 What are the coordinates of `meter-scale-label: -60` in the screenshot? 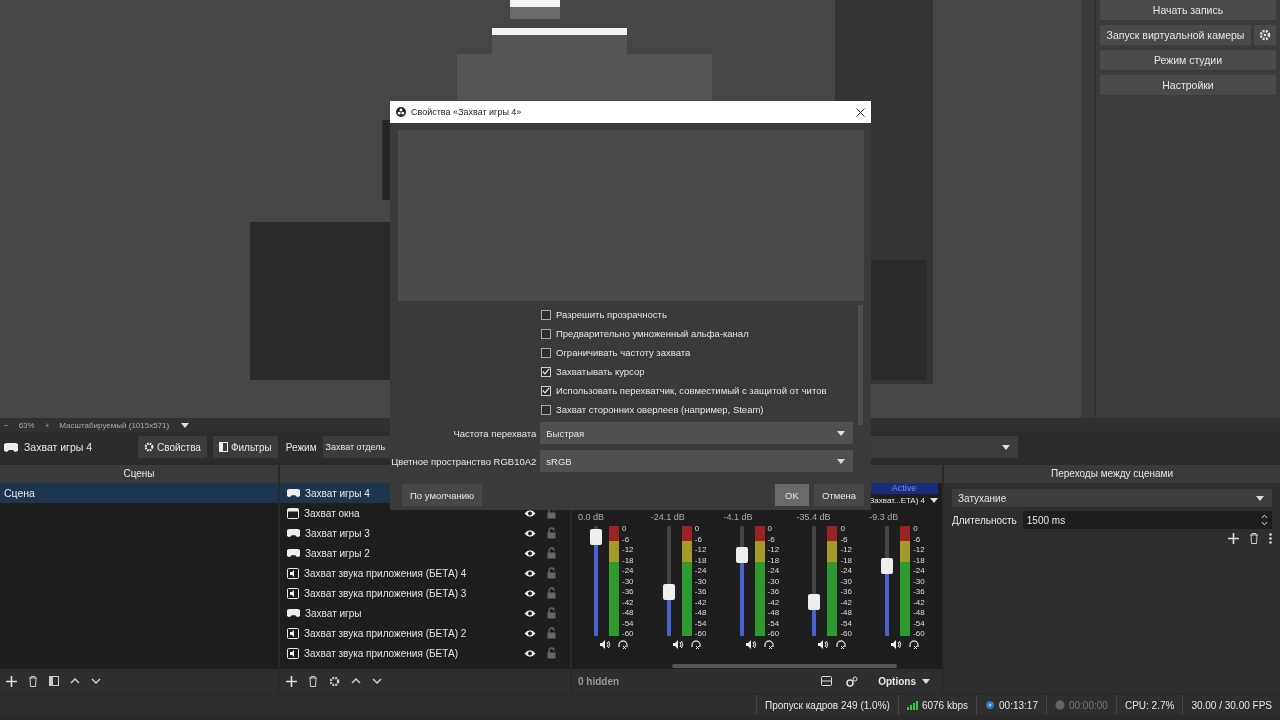 It's located at (628, 633).